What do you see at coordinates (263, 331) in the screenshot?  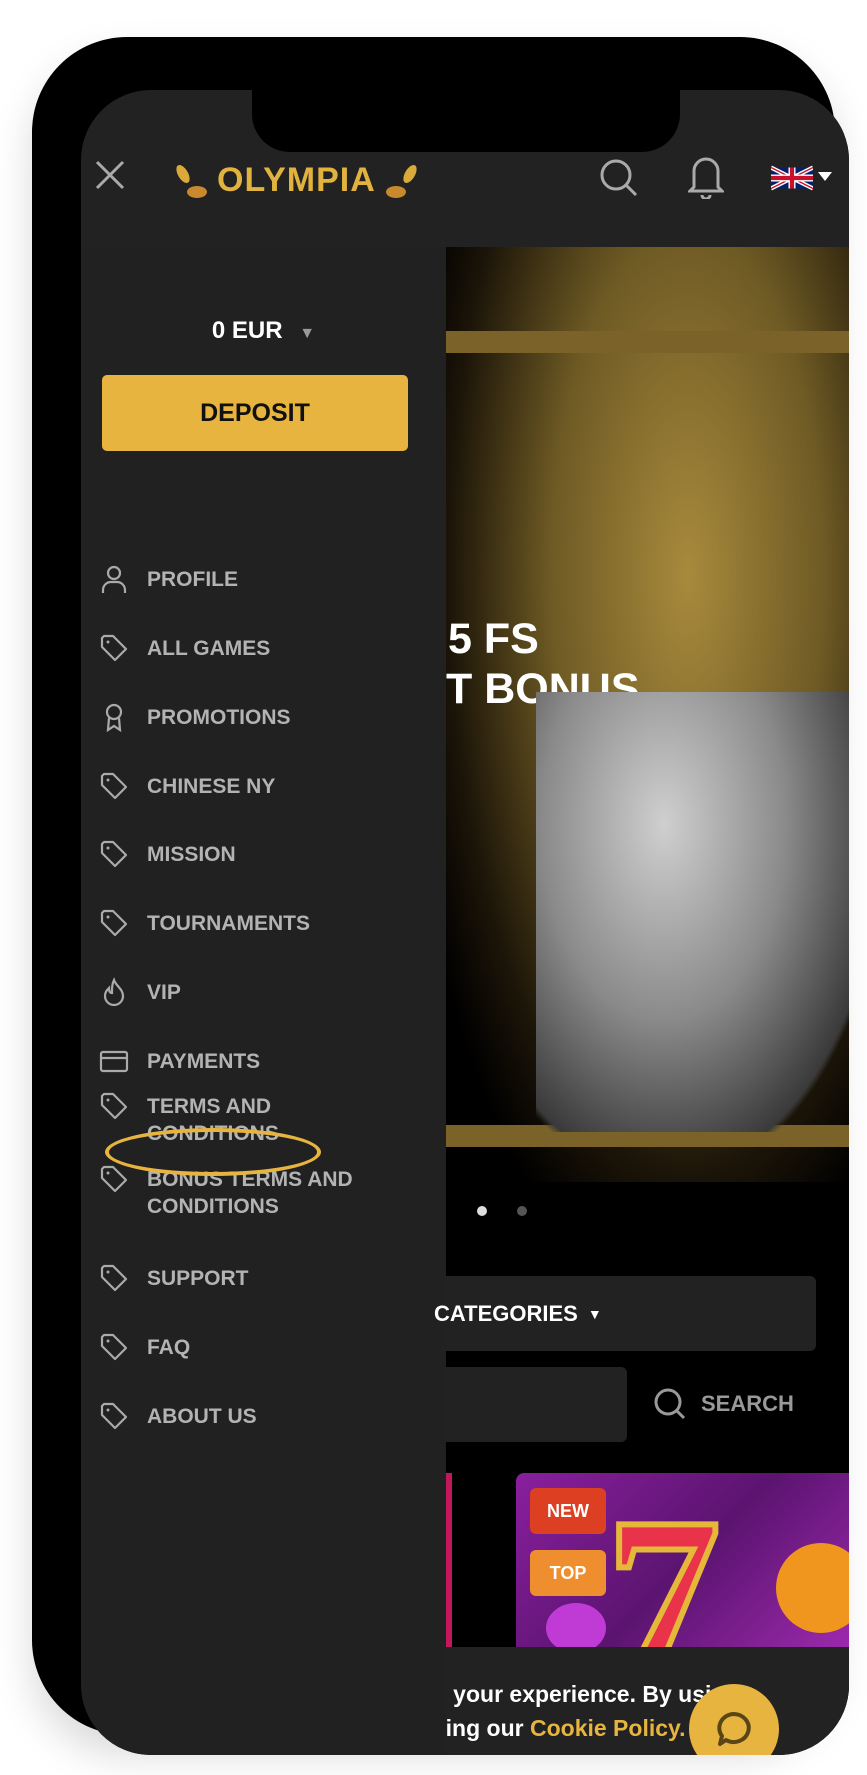 I see `balance-selector: 0 EUR ▼` at bounding box center [263, 331].